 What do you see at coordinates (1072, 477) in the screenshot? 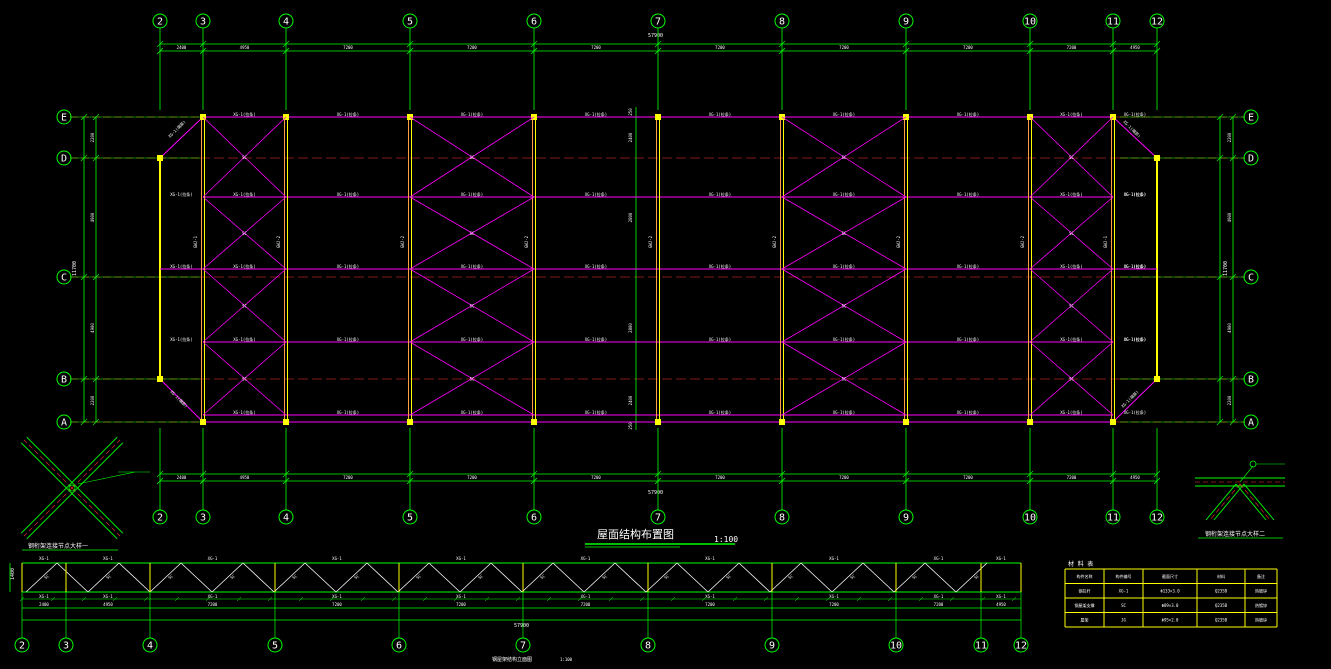
I see `dim-text-bottom-8: 7200` at bounding box center [1072, 477].